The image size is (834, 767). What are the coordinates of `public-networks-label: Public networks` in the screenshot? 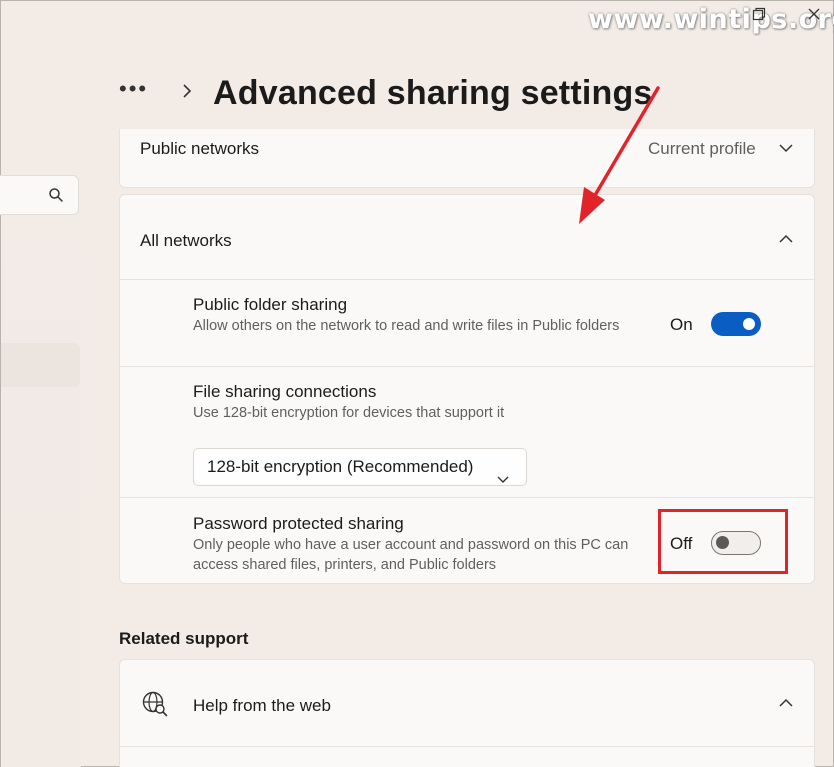 It's located at (200, 148).